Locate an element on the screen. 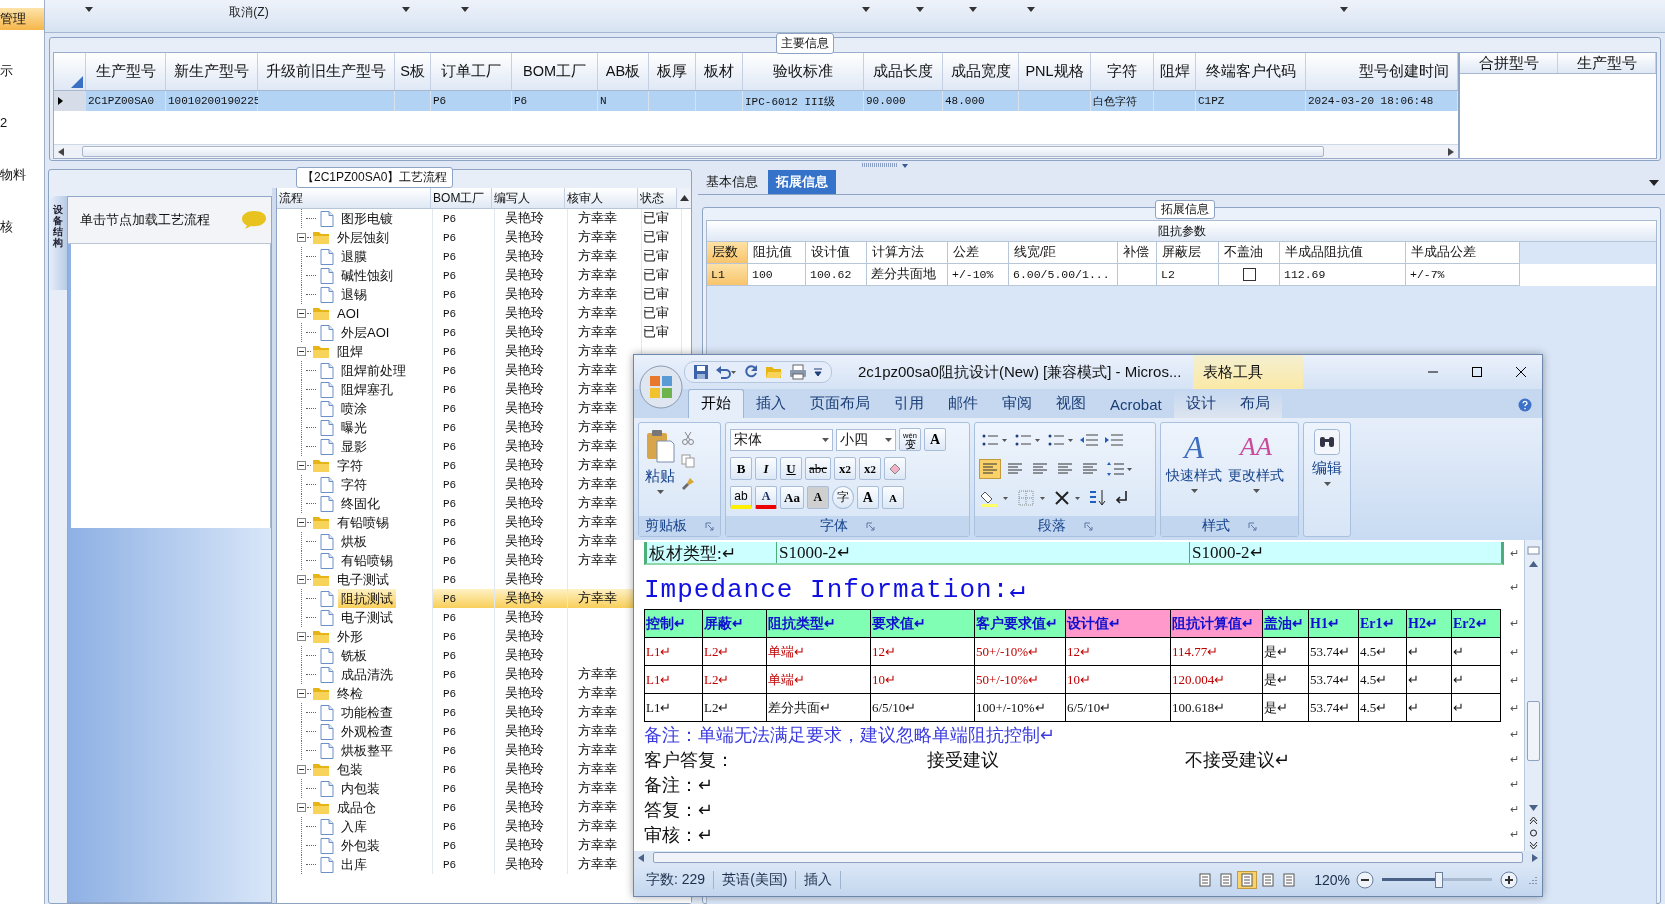  save-icon is located at coordinates (701, 372).